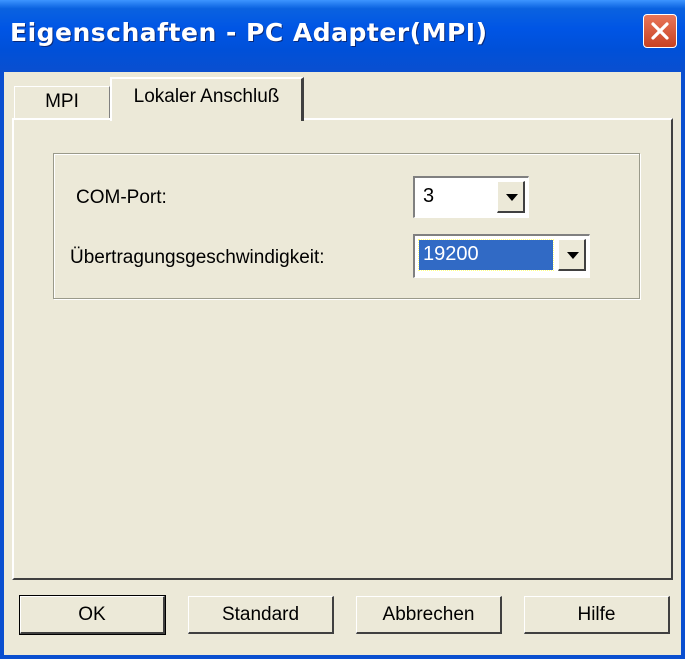  Describe the element at coordinates (471, 197) in the screenshot. I see `com-port-select: 3` at that location.